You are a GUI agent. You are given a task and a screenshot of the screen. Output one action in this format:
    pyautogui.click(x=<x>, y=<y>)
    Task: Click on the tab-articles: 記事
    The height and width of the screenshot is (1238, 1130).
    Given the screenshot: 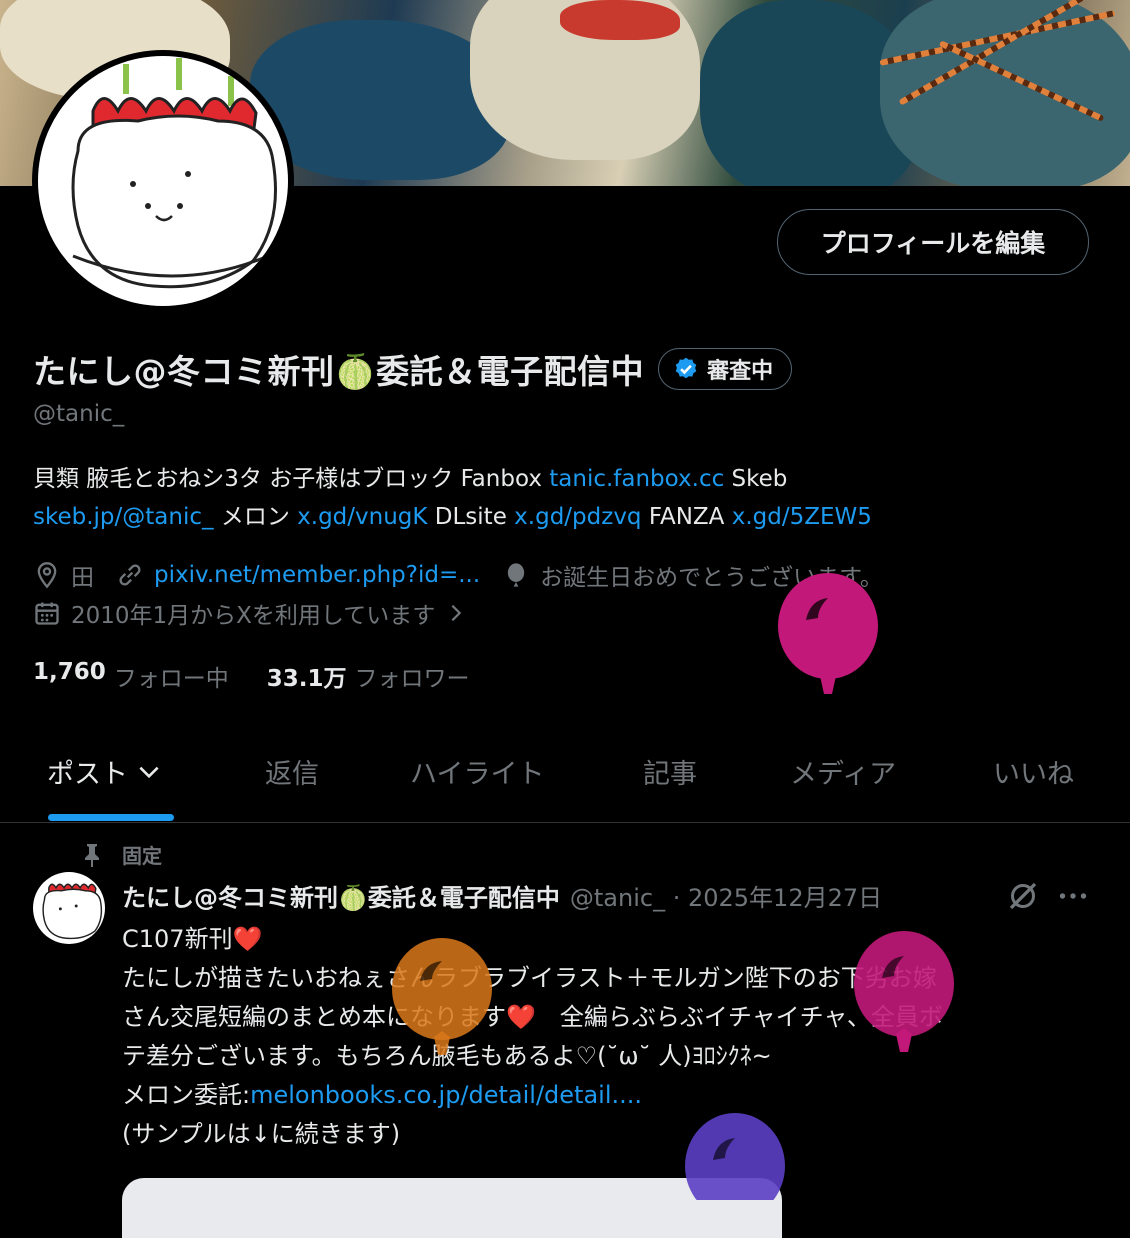 What is the action you would take?
    pyautogui.click(x=670, y=771)
    